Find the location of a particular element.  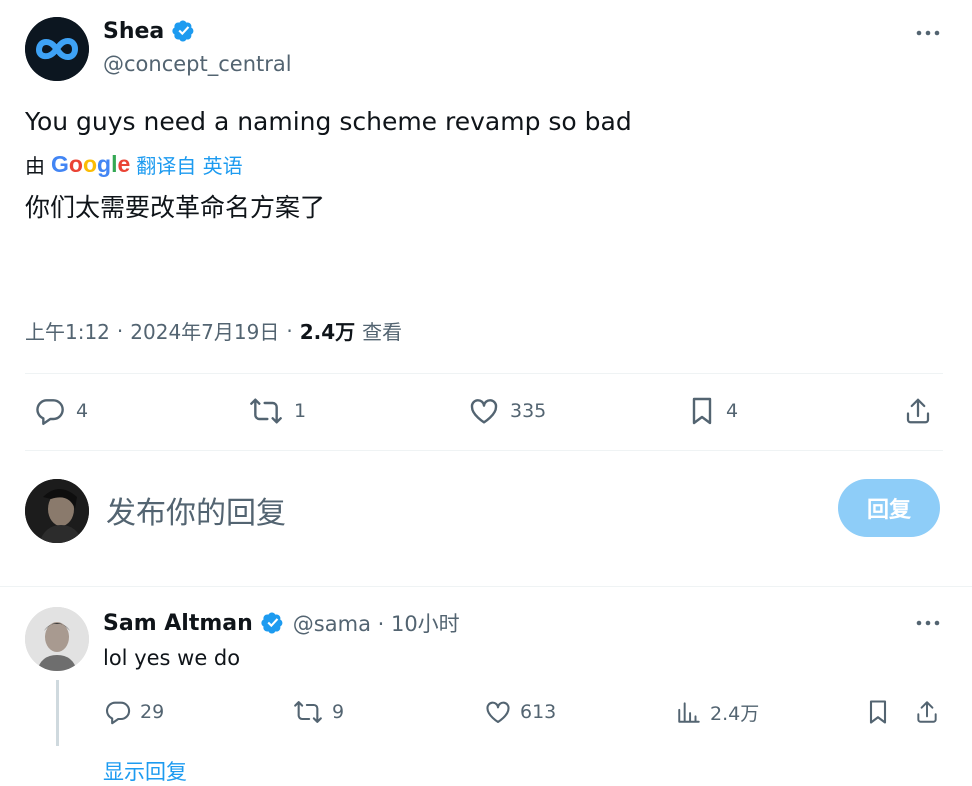

reply-bookmark-button is located at coordinates (878, 712).